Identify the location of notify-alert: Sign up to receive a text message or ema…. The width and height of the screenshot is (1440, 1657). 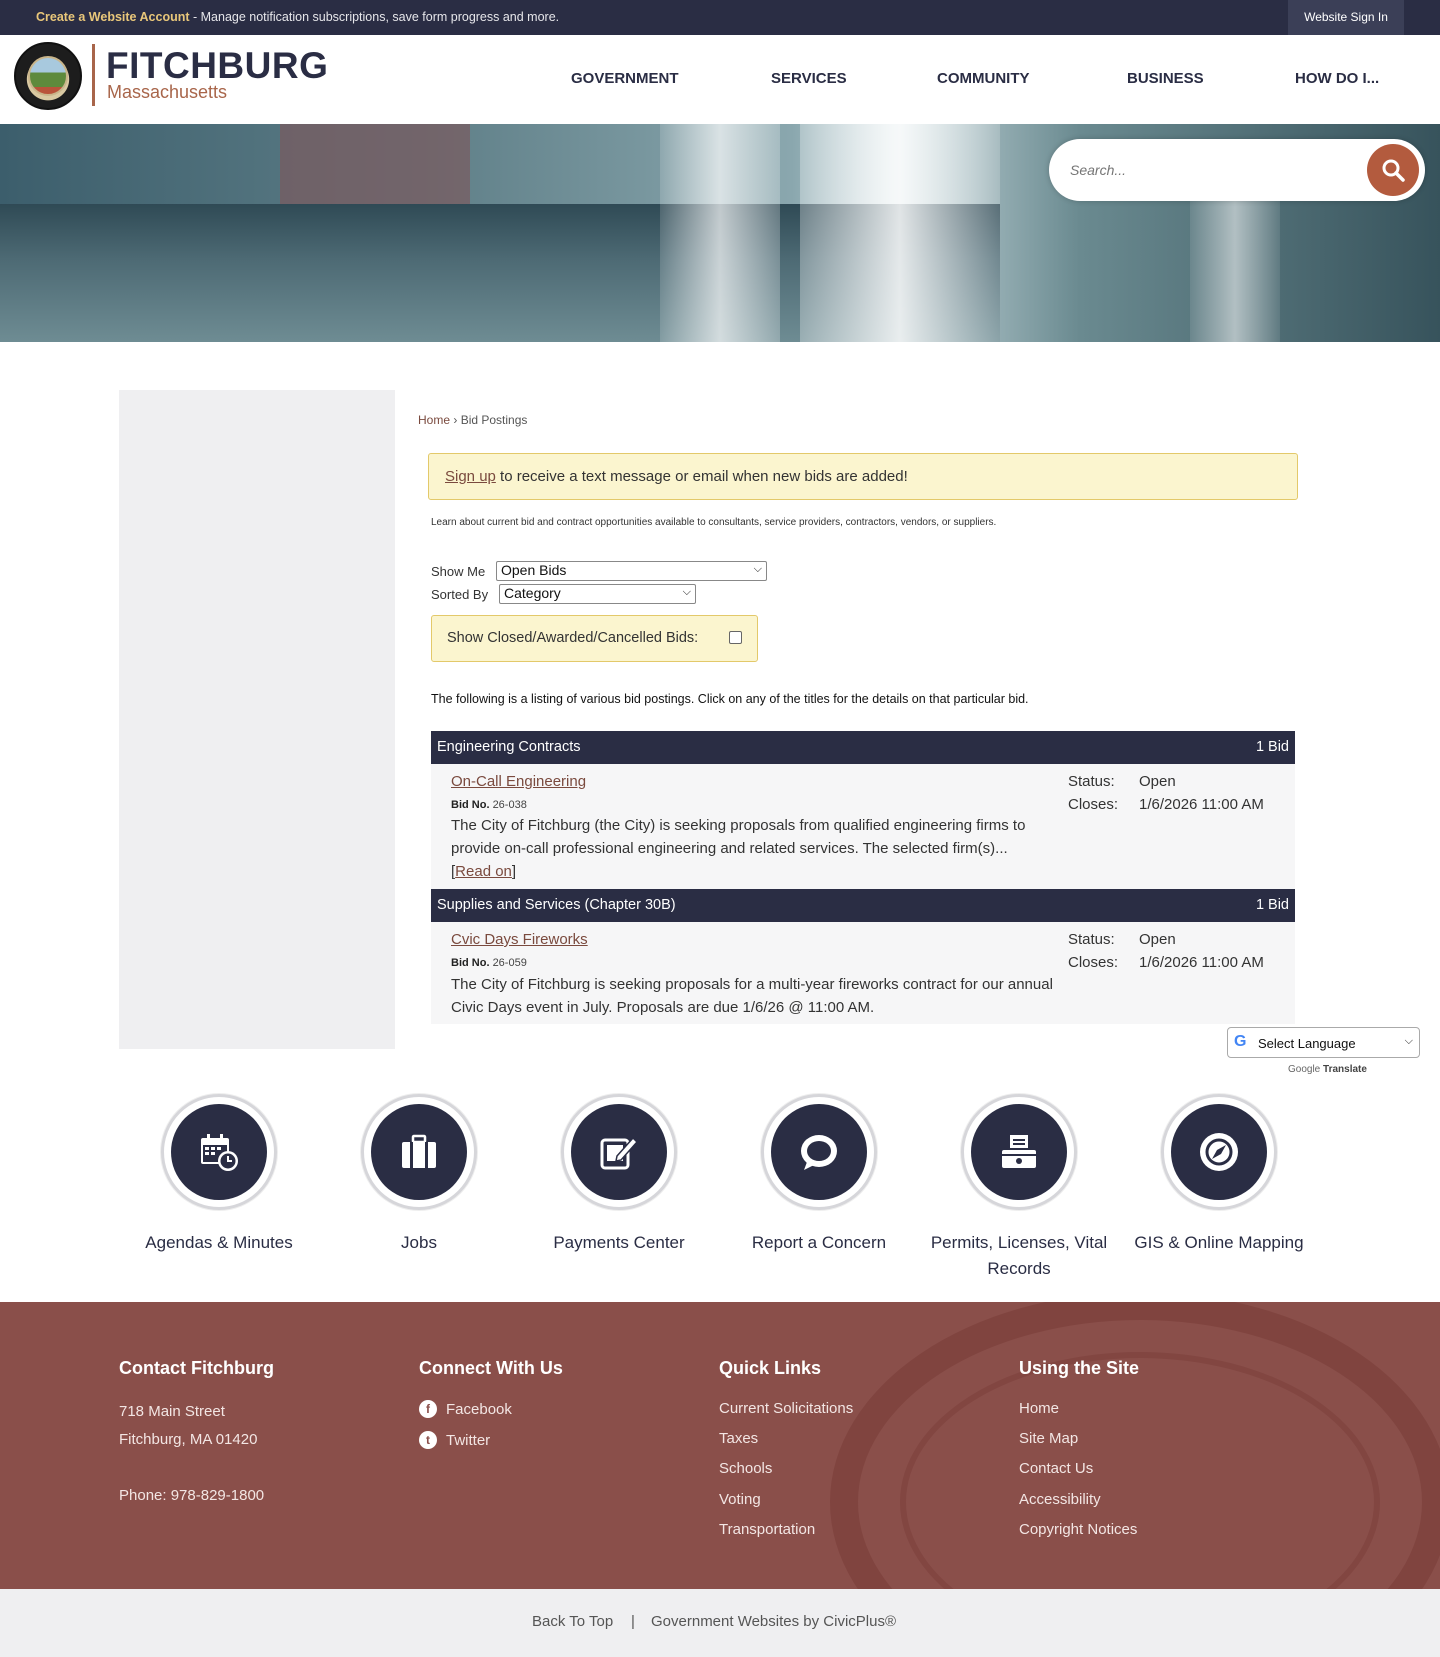
(863, 476).